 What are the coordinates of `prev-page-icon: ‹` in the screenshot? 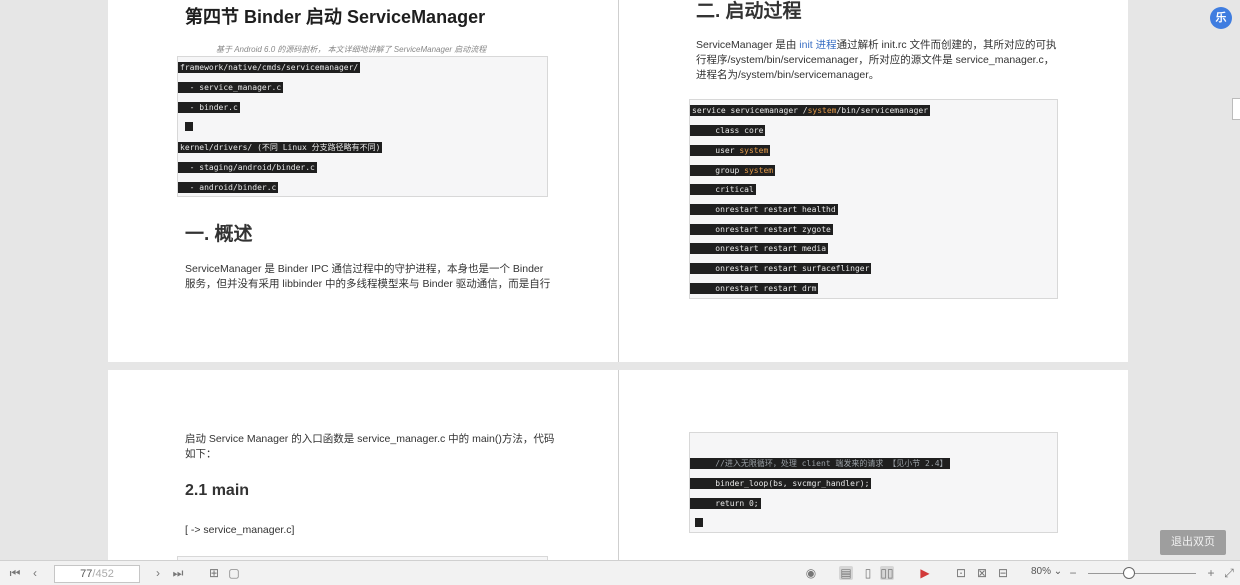 It's located at (35, 573).